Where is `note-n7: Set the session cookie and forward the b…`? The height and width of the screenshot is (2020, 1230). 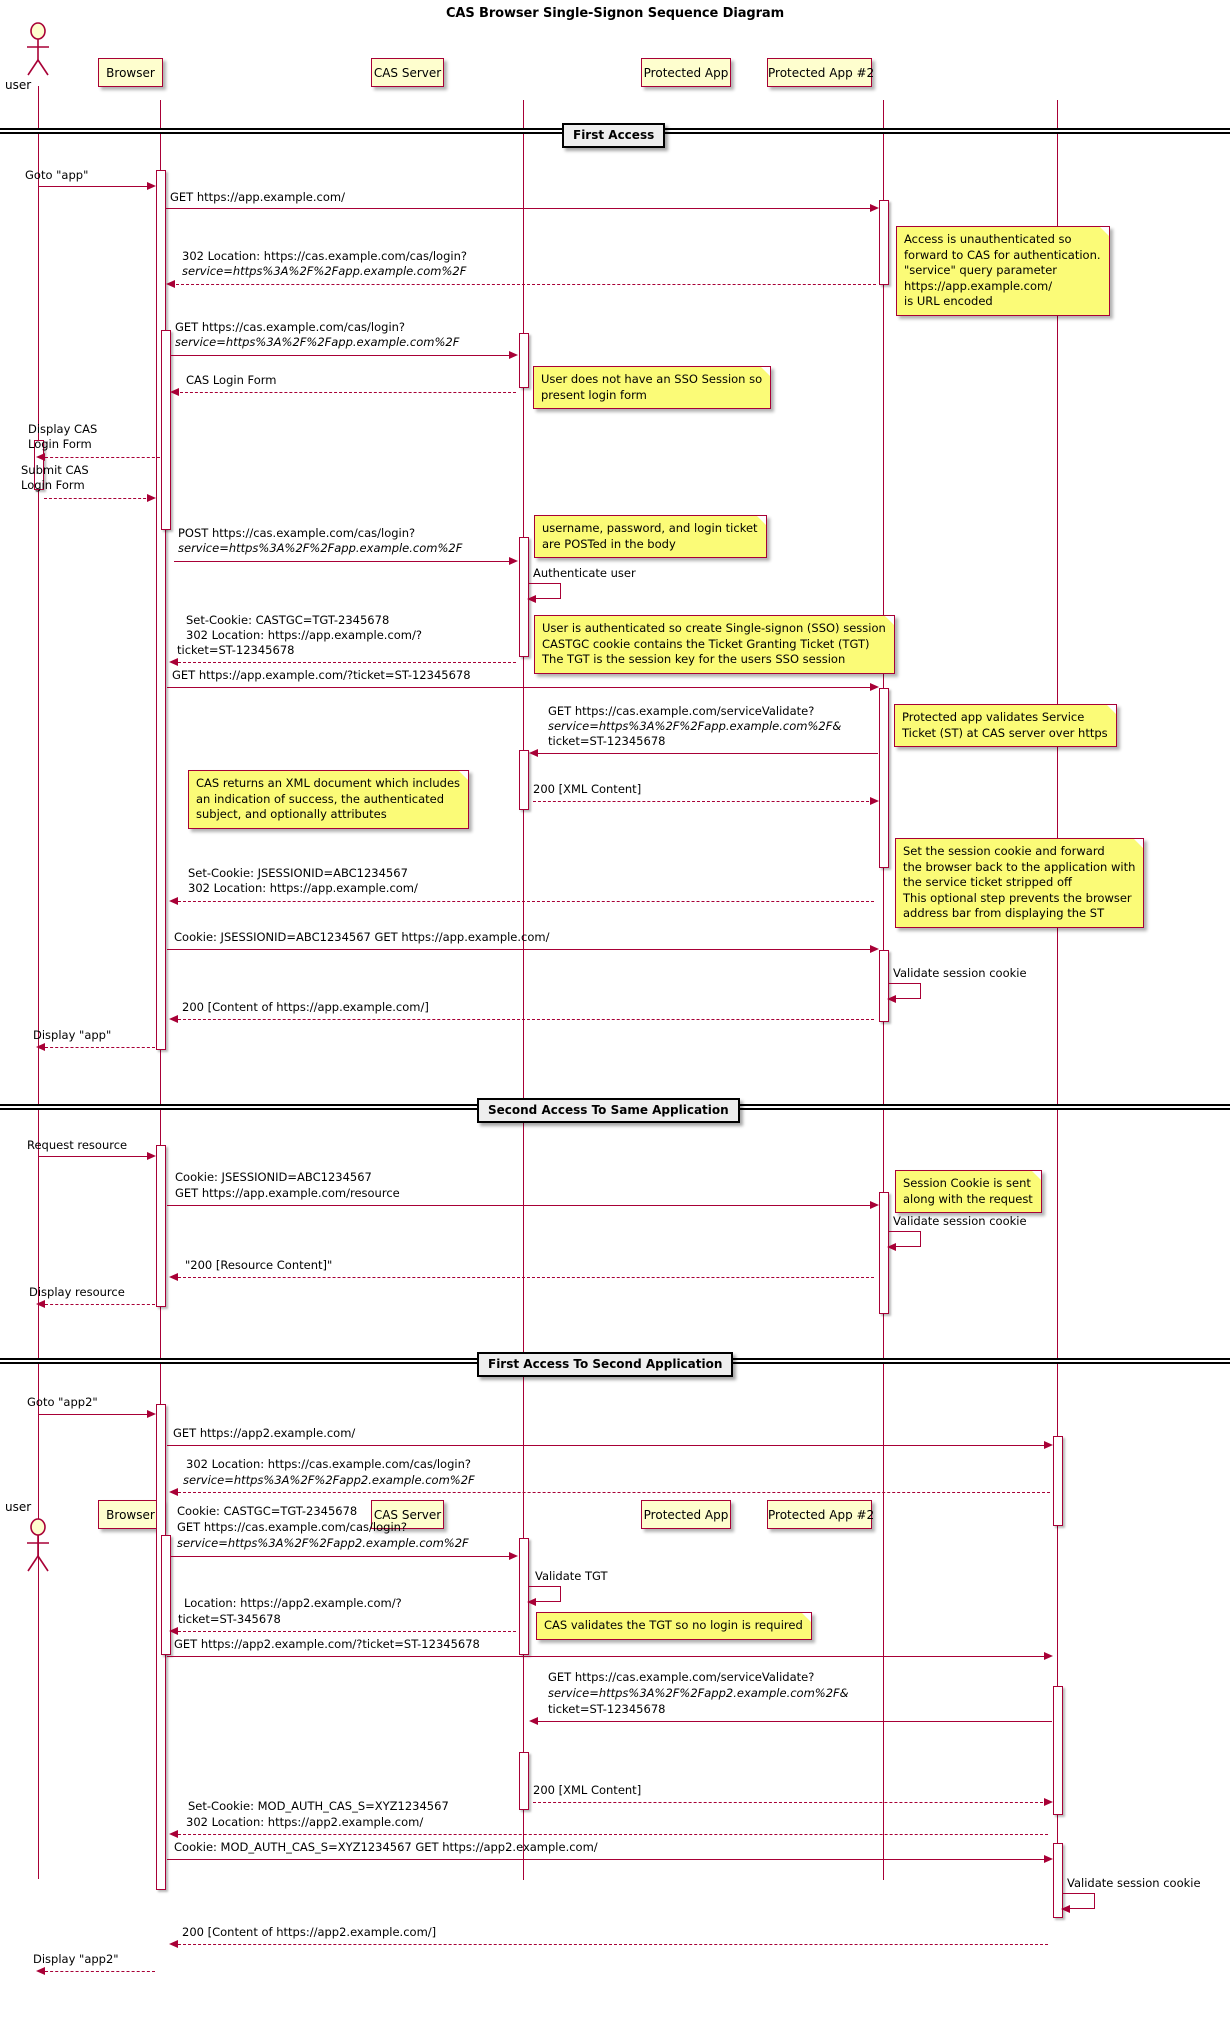
note-n7: Set the session cookie and forward the b… is located at coordinates (1020, 883).